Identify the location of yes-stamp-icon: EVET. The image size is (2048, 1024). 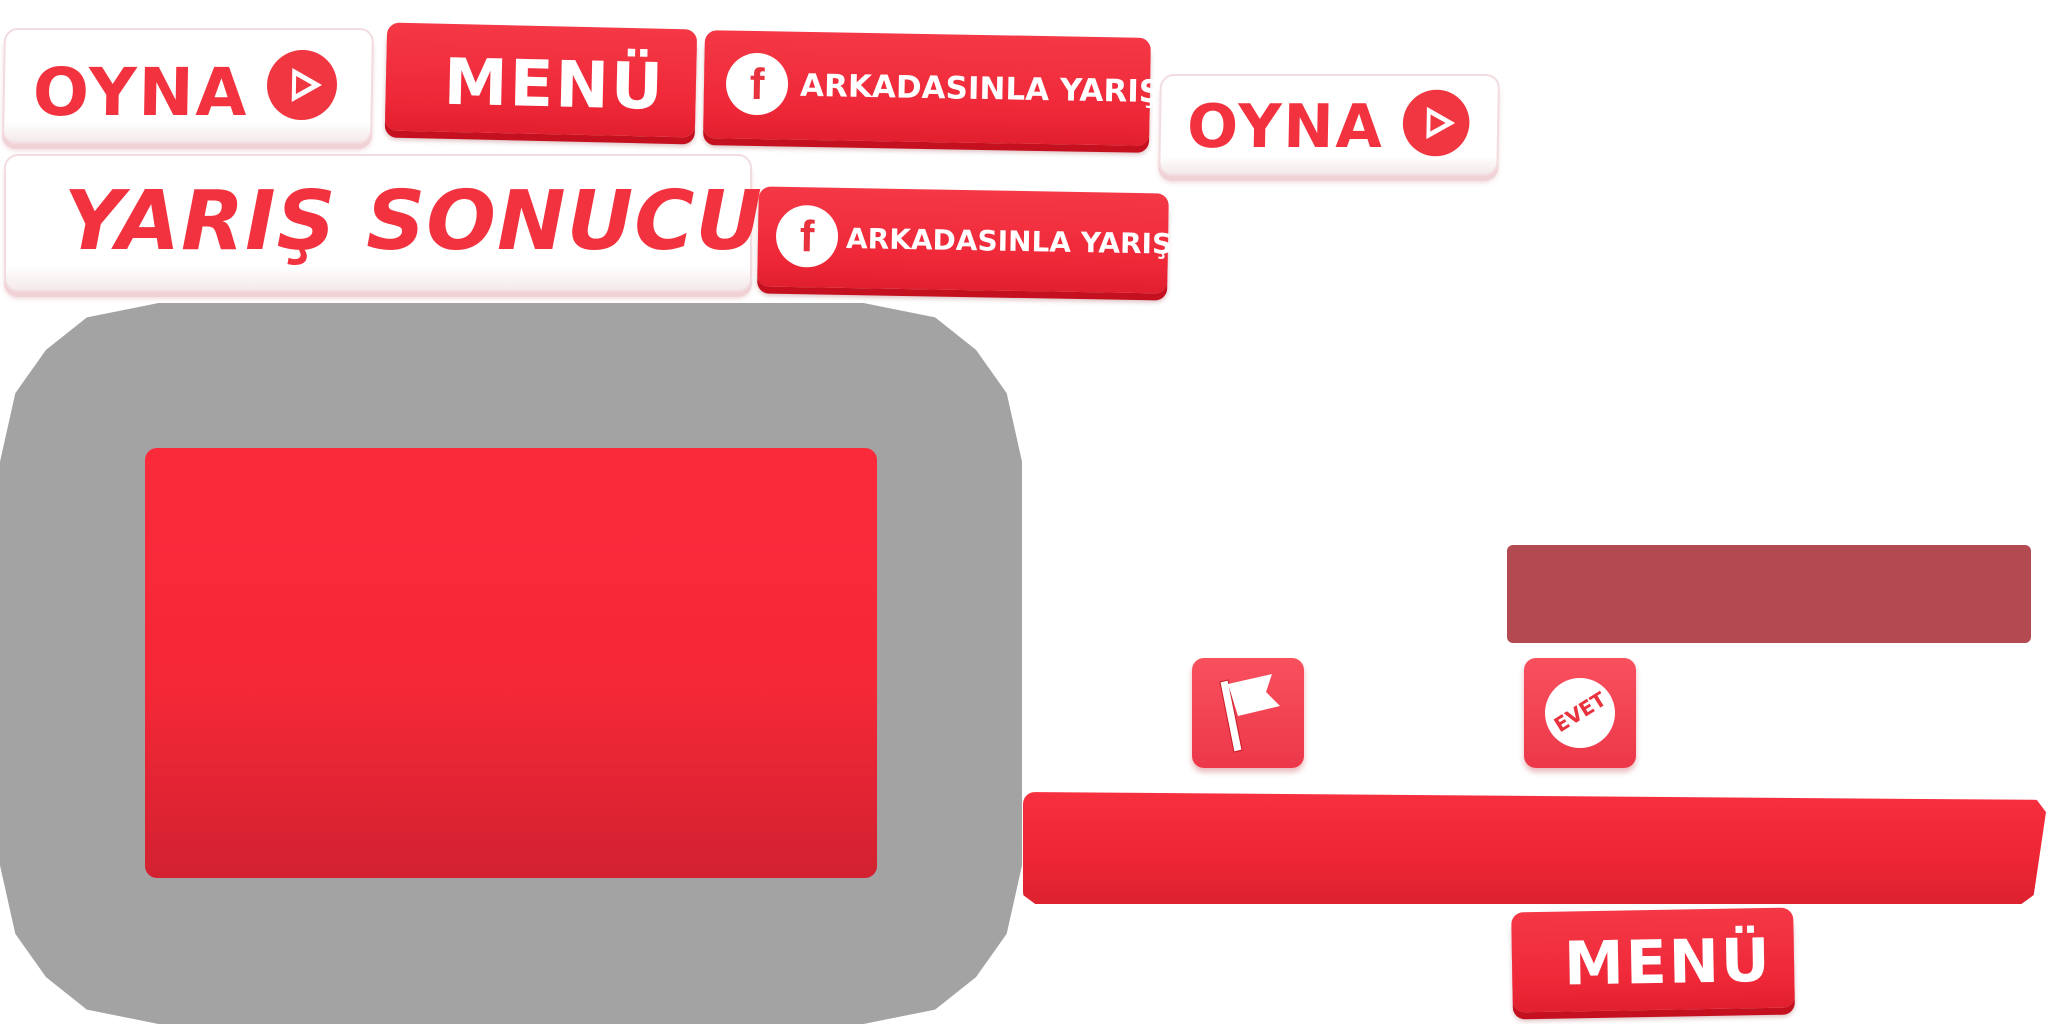
(1580, 713).